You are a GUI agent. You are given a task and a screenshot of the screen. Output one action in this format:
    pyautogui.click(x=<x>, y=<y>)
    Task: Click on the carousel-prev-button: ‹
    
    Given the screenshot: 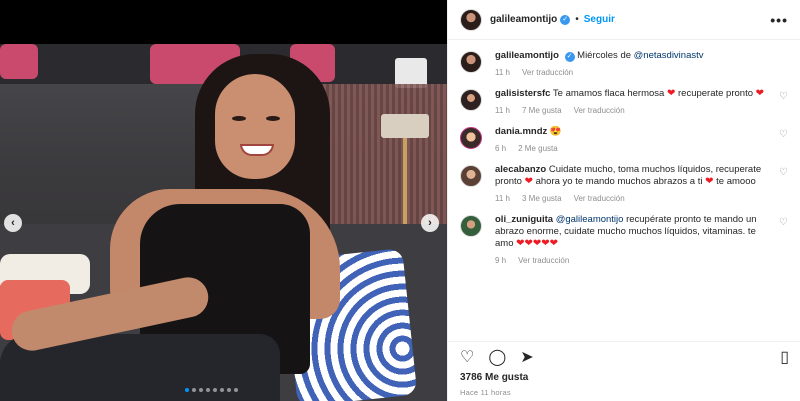 What is the action you would take?
    pyautogui.click(x=13, y=223)
    